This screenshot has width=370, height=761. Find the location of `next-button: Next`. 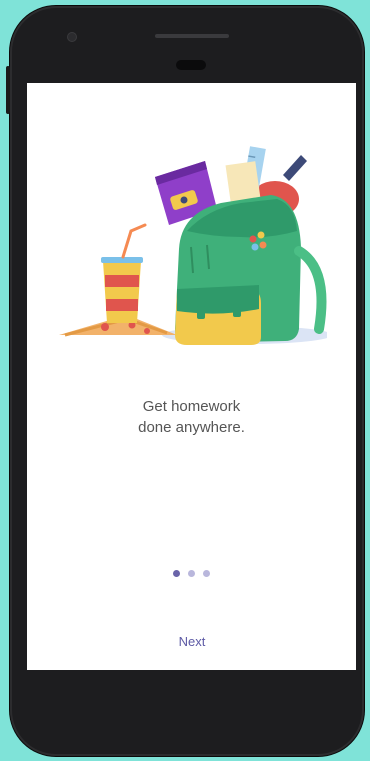

next-button: Next is located at coordinates (192, 641).